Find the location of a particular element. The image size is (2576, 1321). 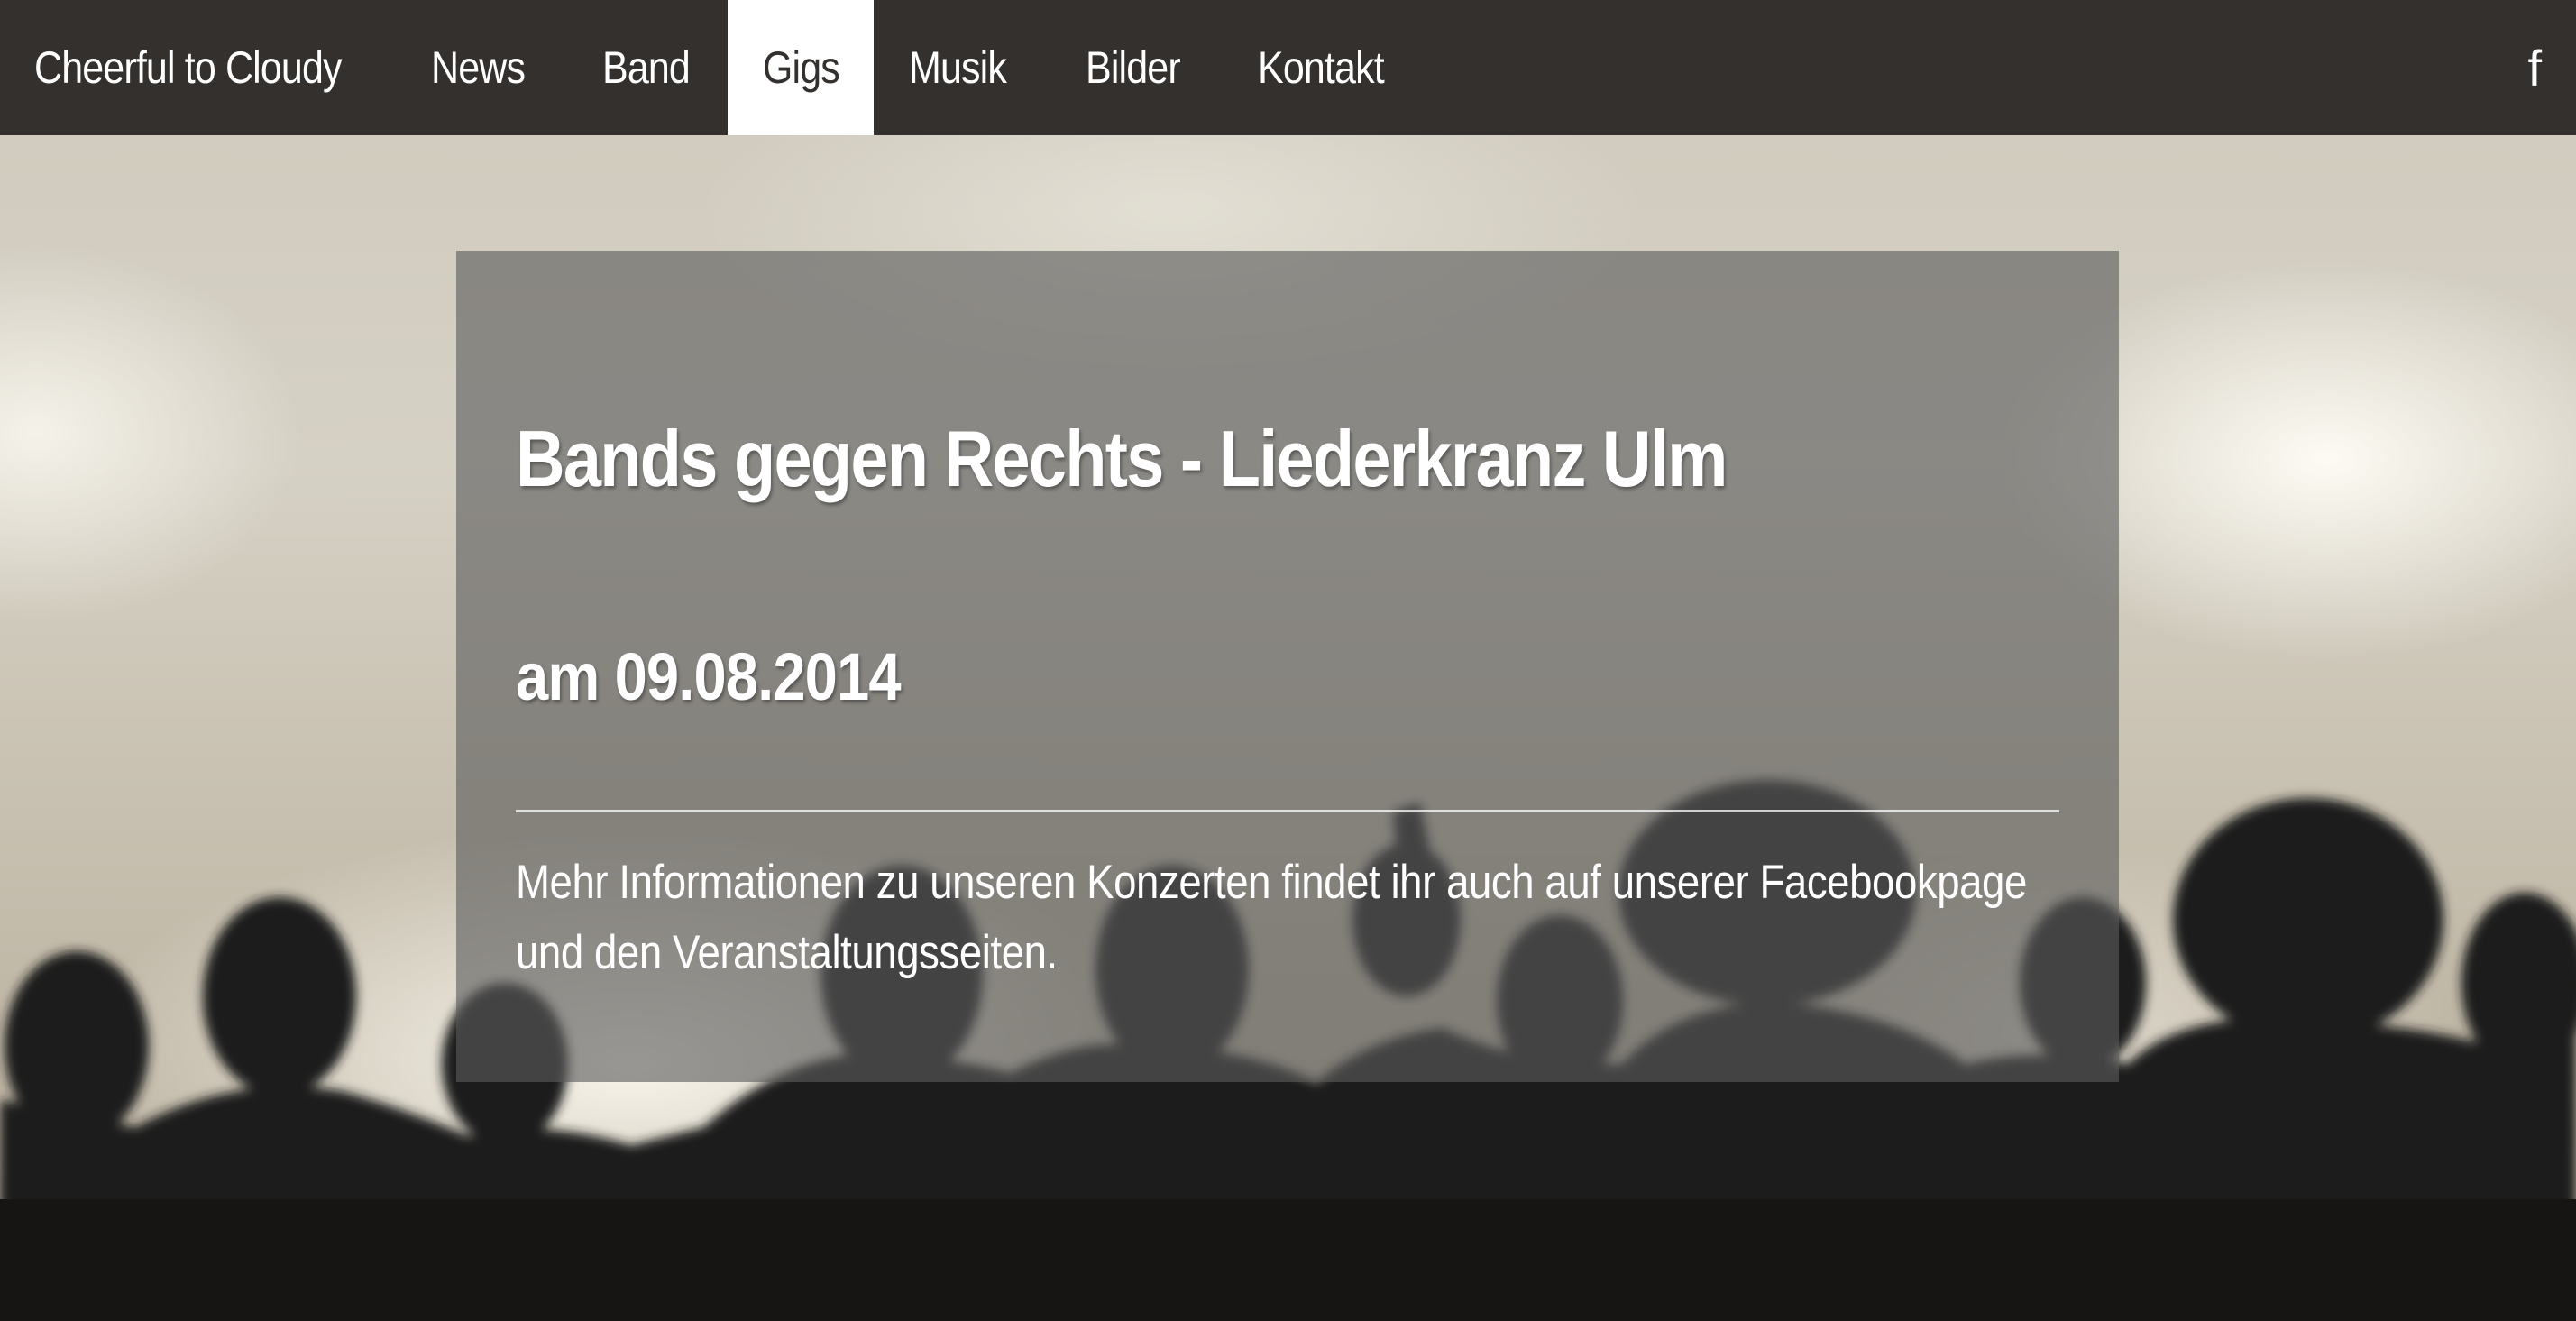

event-title: Bands gegen Rechts - Liederkranz Ulm is located at coordinates (1122, 459).